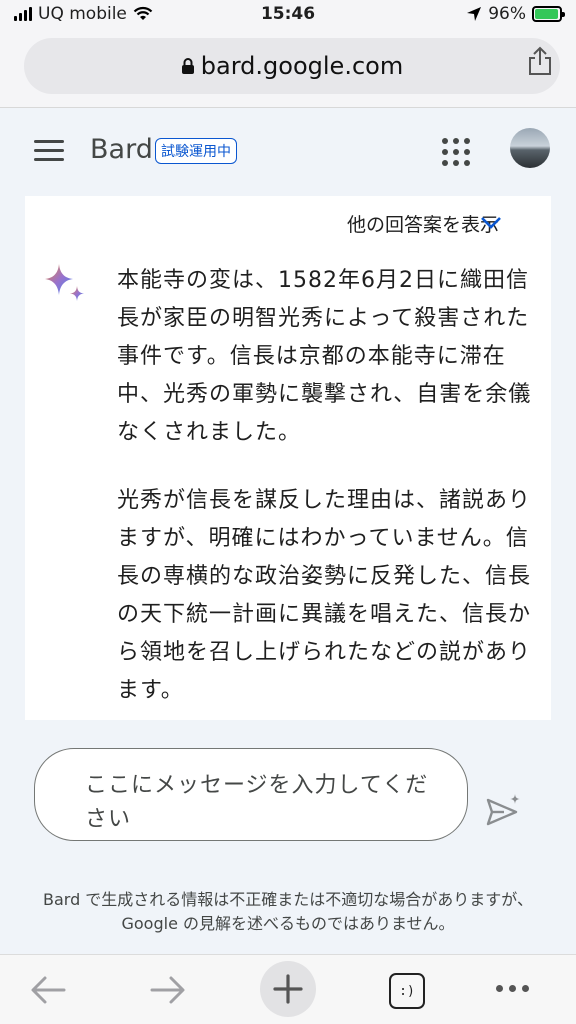 This screenshot has width=576, height=1024. I want to click on back-arrow-icon, so click(48, 990).